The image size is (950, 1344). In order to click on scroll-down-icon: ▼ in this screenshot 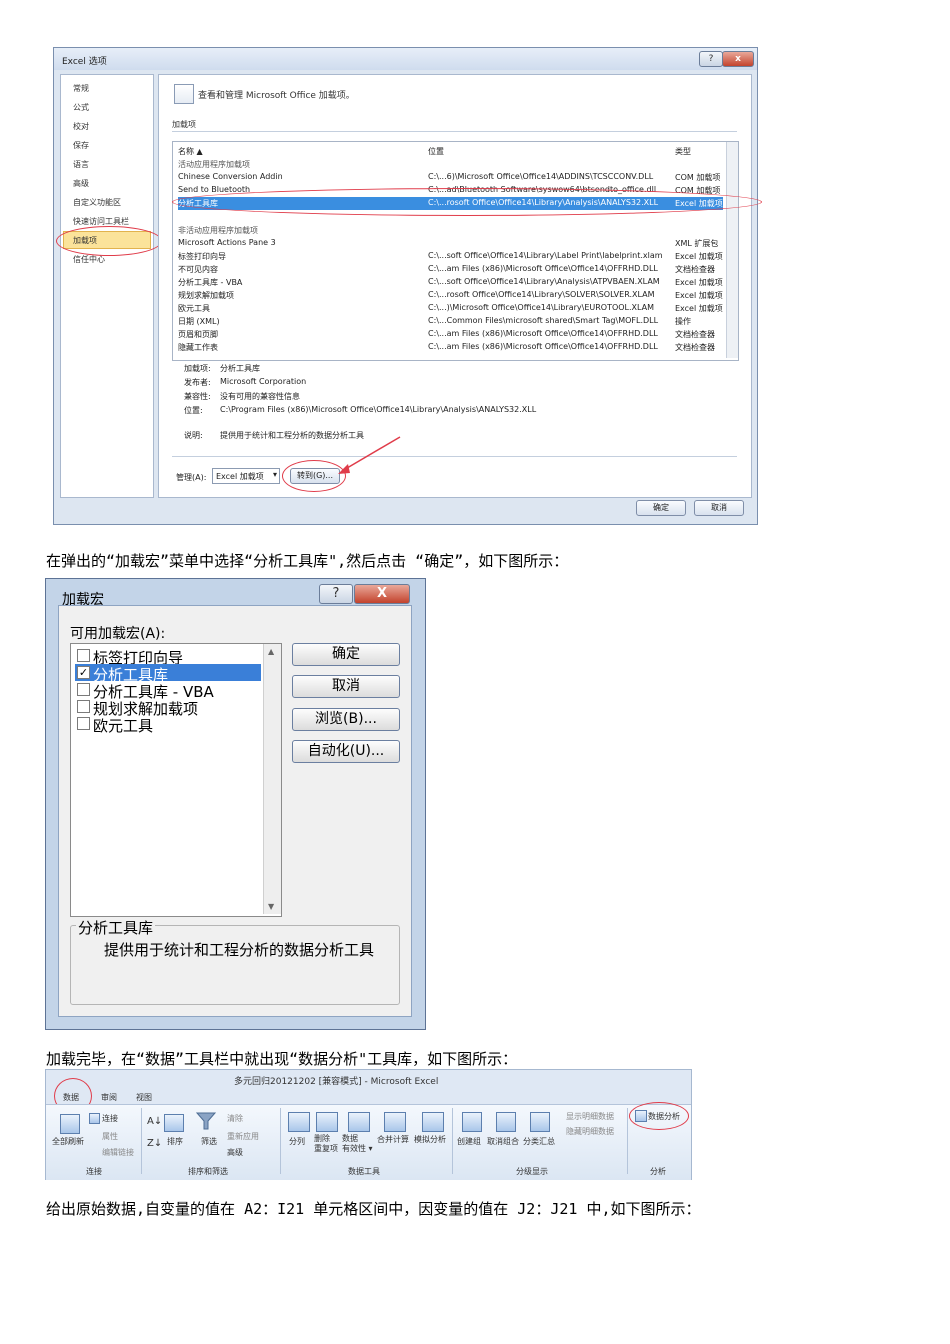, I will do `click(271, 906)`.